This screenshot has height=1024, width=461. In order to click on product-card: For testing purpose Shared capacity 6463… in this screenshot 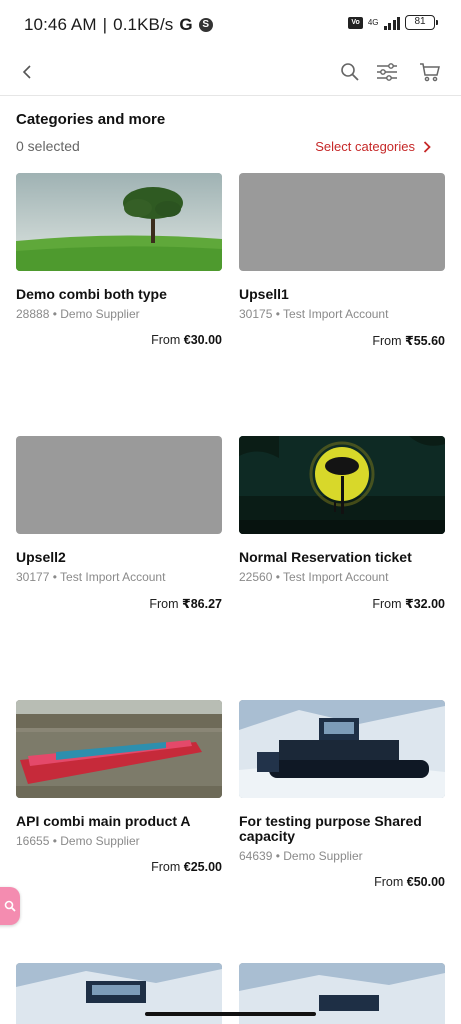, I will do `click(342, 794)`.